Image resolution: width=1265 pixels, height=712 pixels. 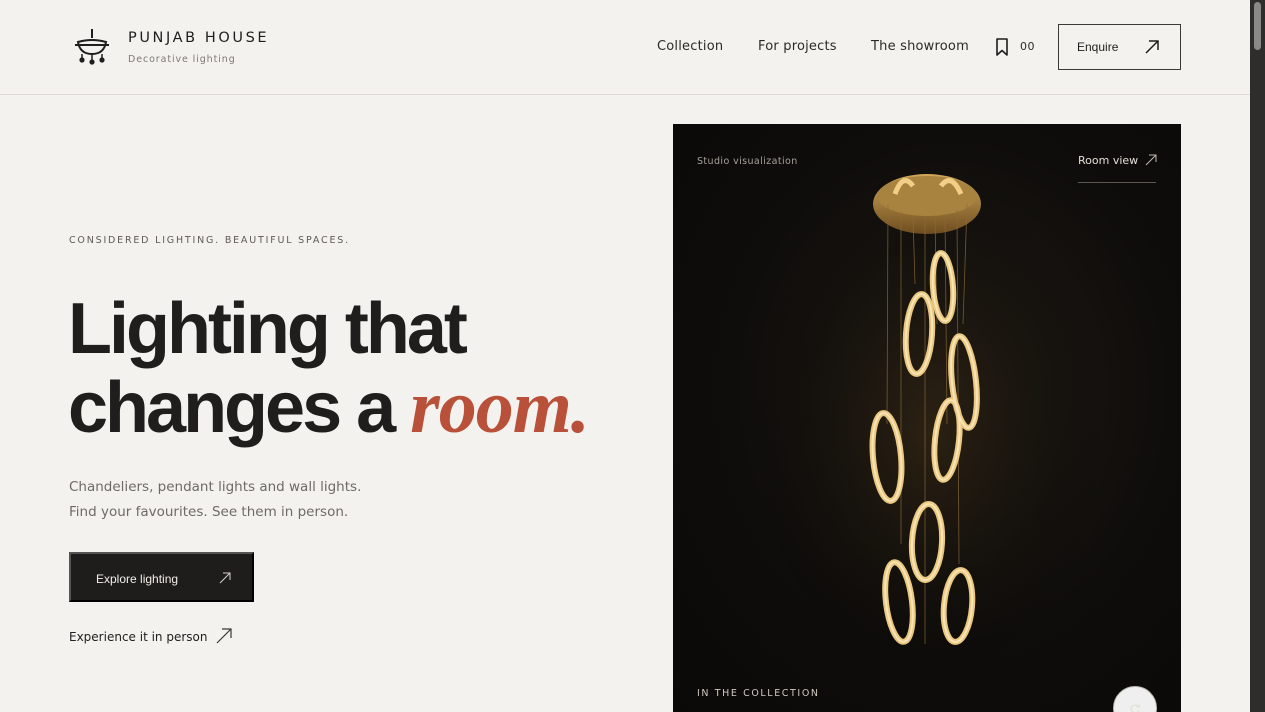 I want to click on bookmark-count: 00, so click(x=1027, y=46).